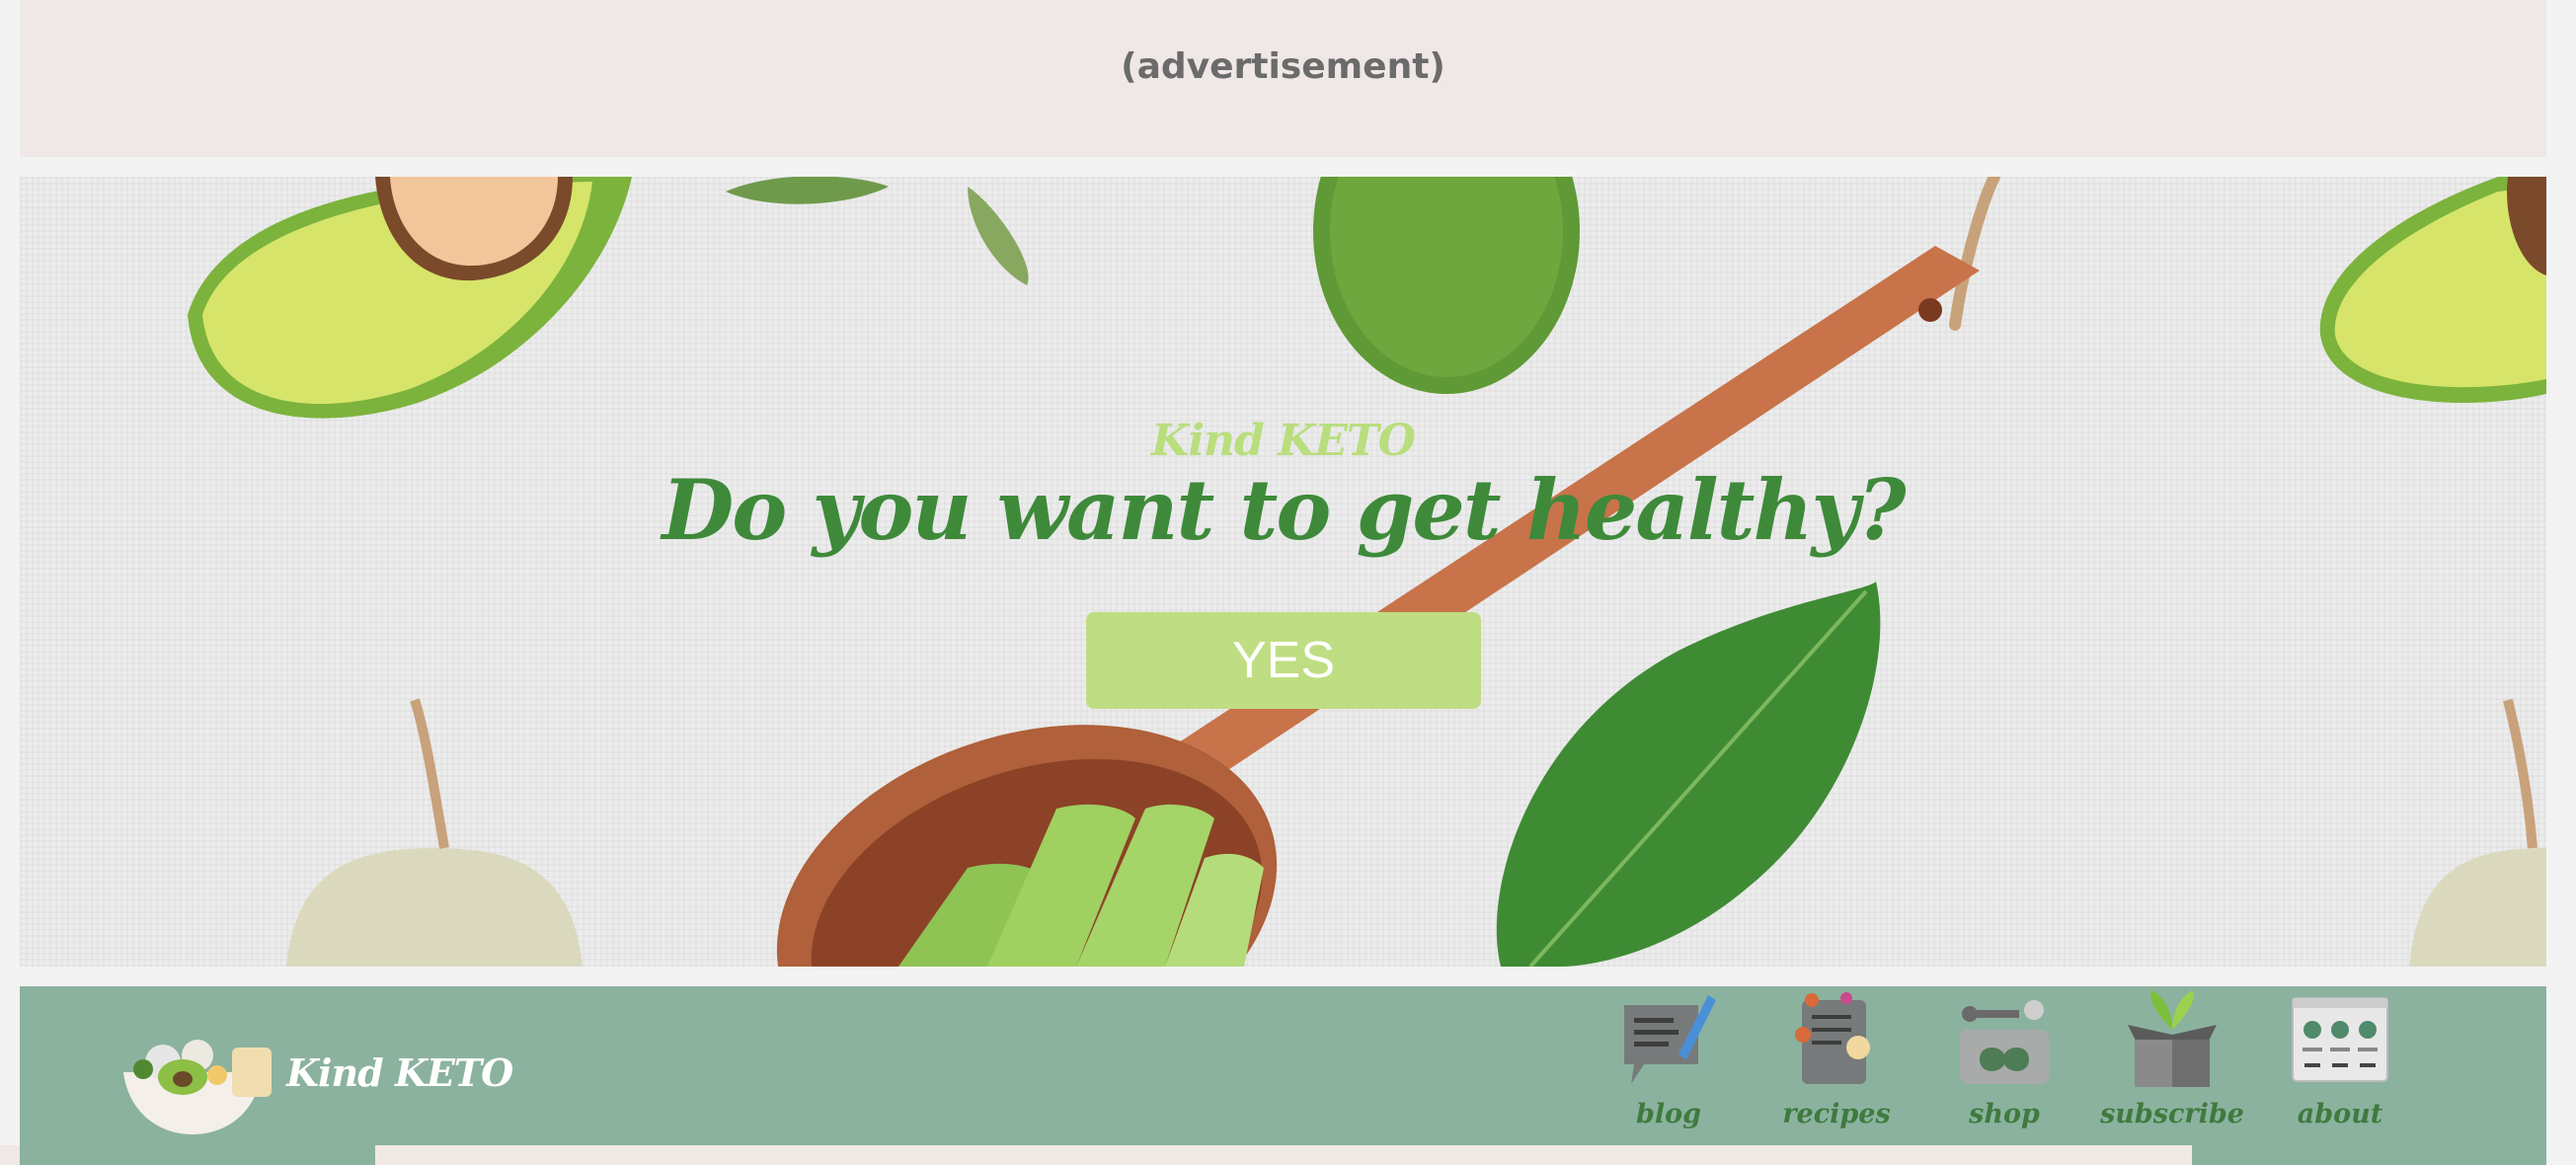 Image resolution: width=2576 pixels, height=1165 pixels. I want to click on recipes-icon, so click(1832, 1038).